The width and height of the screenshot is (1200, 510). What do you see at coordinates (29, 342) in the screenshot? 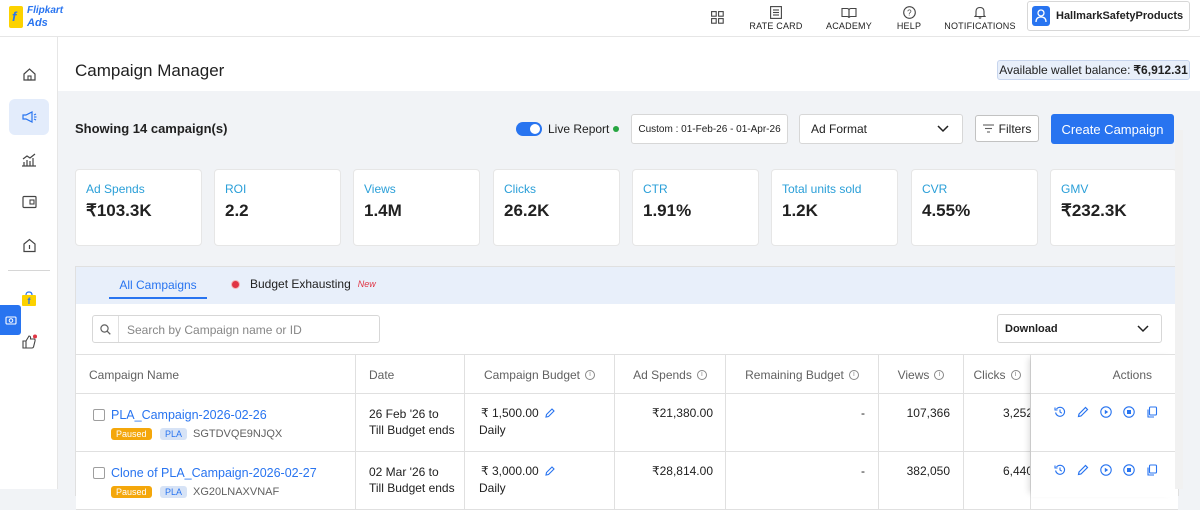
I see `sidebar-item-feedback` at bounding box center [29, 342].